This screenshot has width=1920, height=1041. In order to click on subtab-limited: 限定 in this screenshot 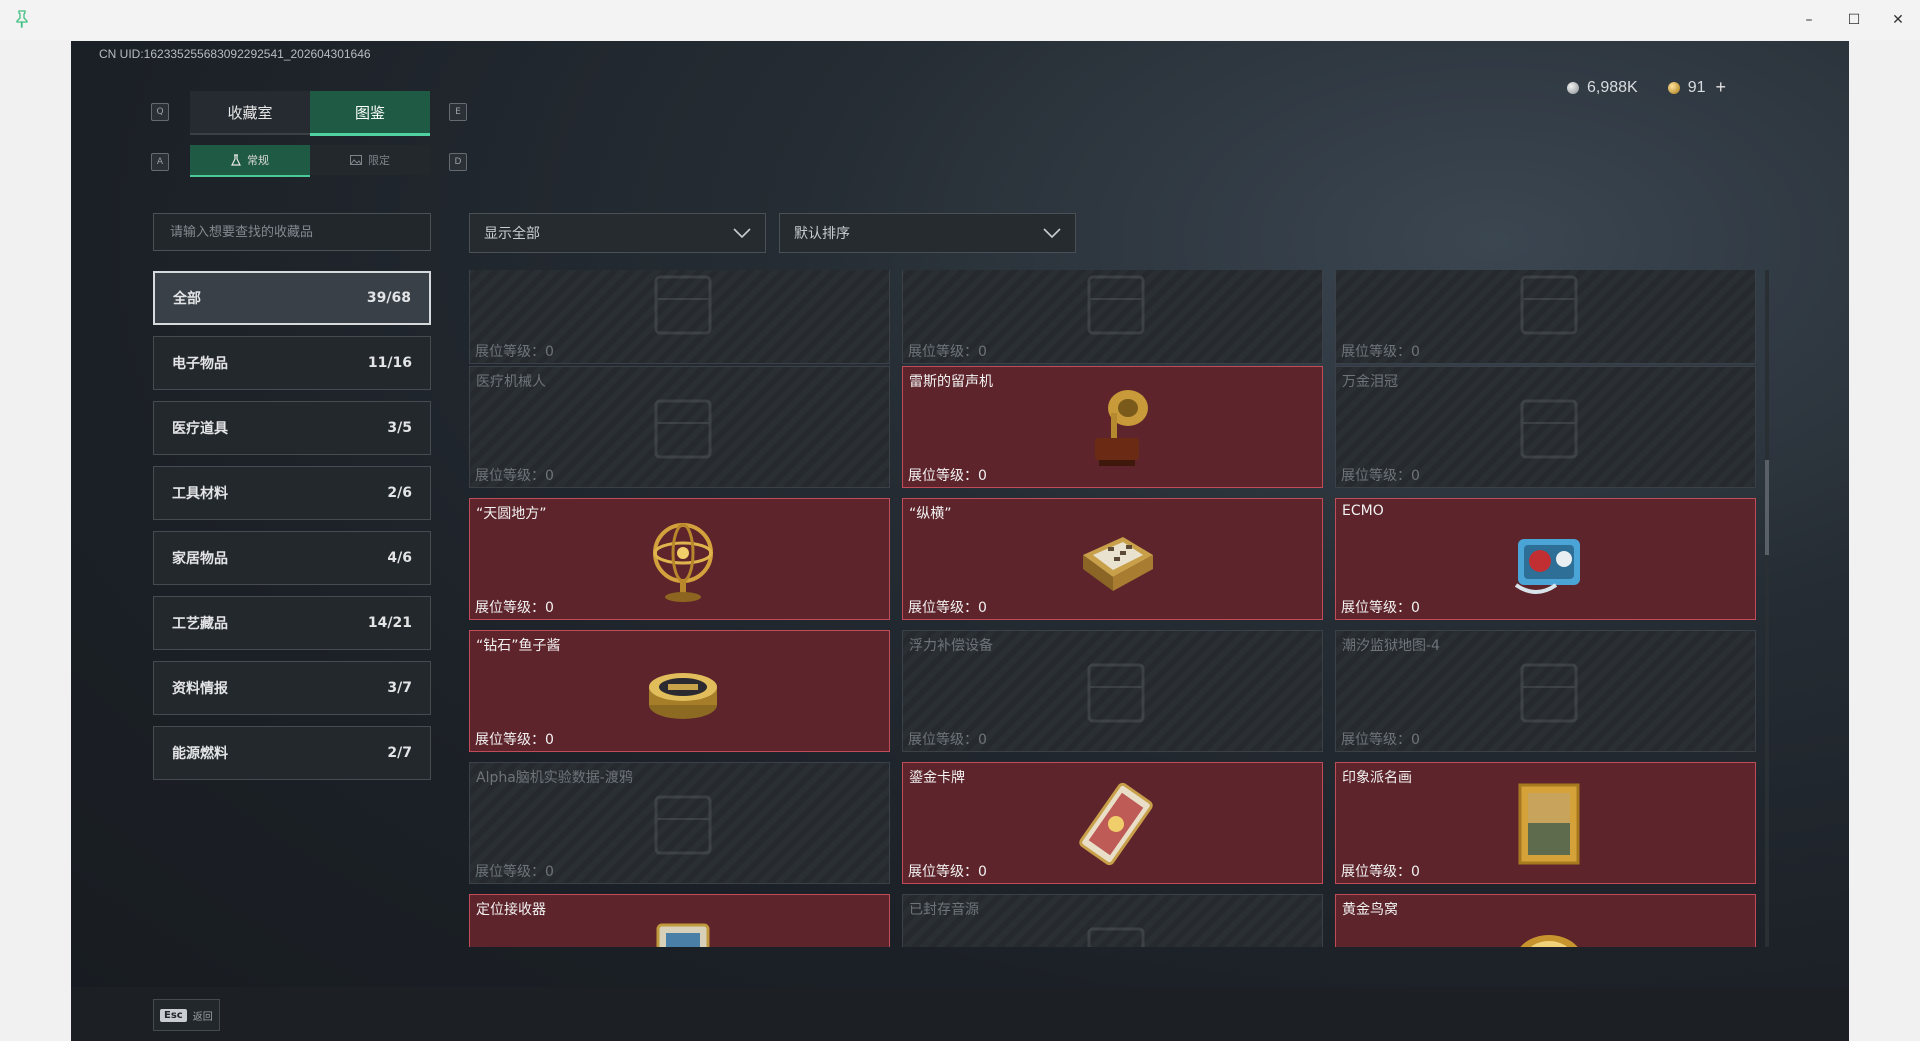, I will do `click(370, 160)`.